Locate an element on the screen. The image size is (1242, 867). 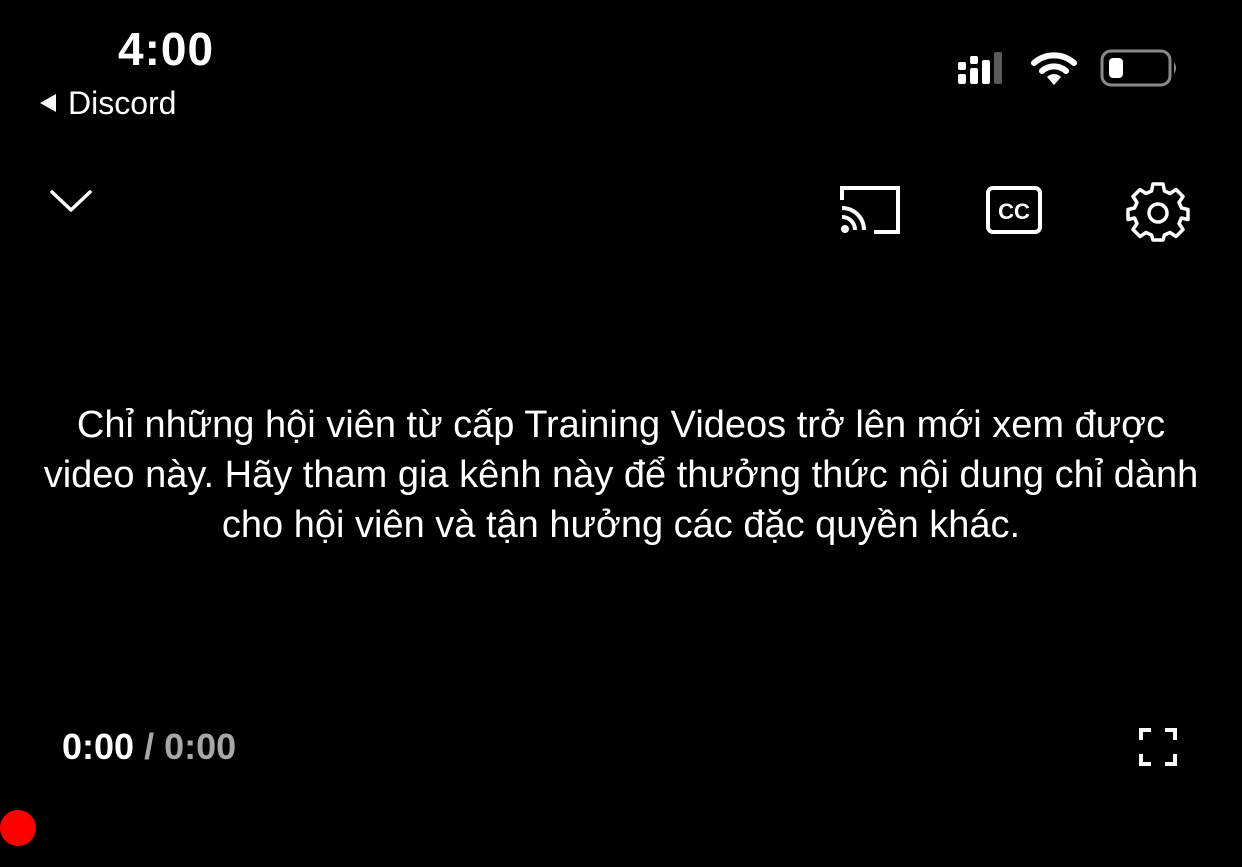
total-time: 0:00 is located at coordinates (200, 746).